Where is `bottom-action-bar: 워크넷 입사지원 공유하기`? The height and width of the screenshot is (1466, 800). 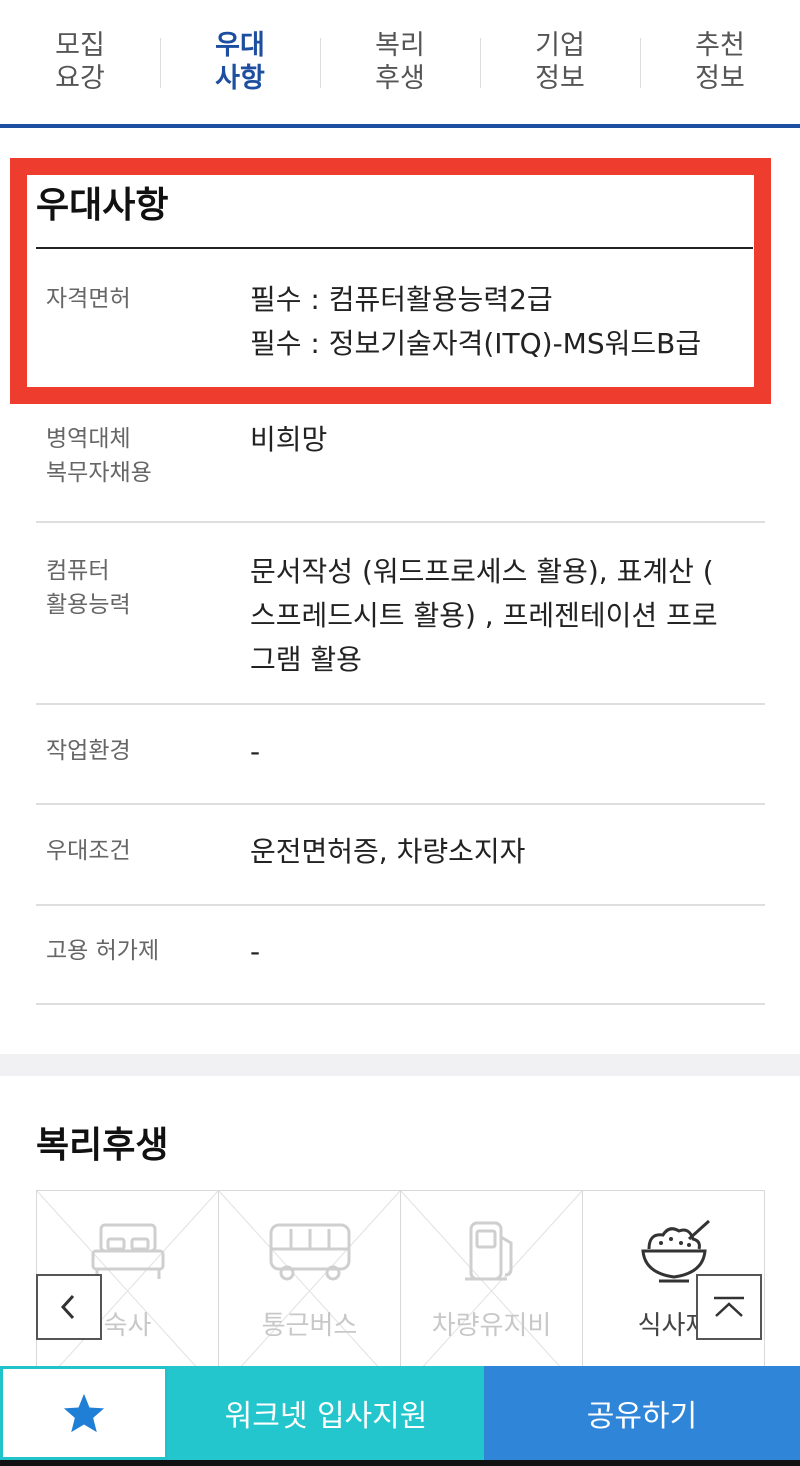 bottom-action-bar: 워크넷 입사지원 공유하기 is located at coordinates (400, 1413).